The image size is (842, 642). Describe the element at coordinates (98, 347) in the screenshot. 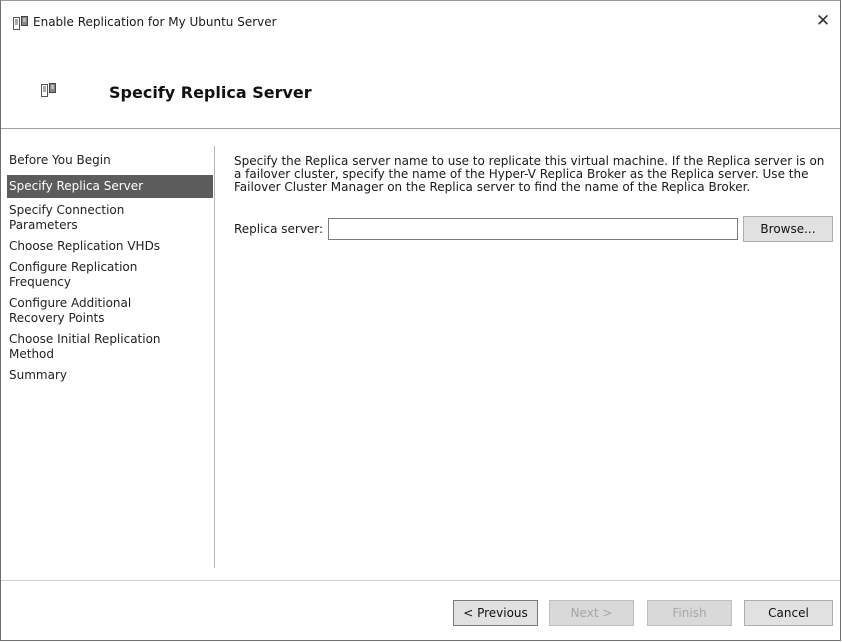

I see `nav-item-choose-initial-replication-method: Choose Initial Replication Method` at that location.